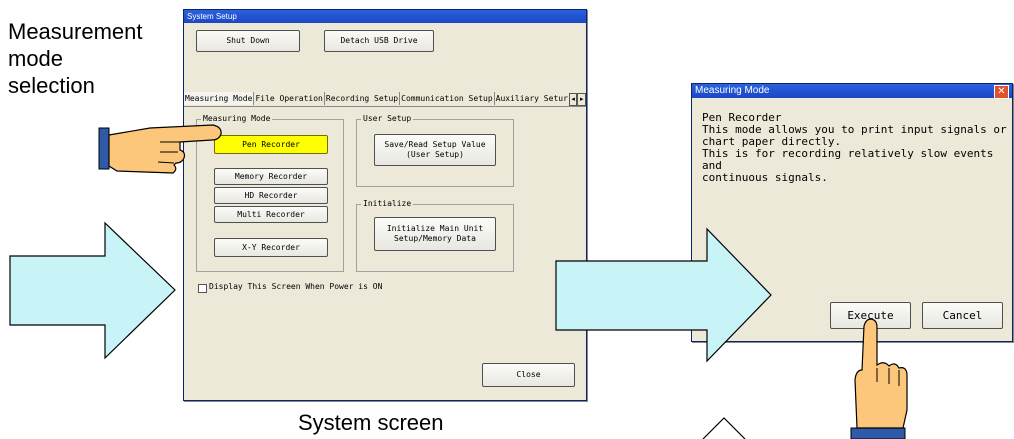 The image size is (1014, 439). Describe the element at coordinates (160, 149) in the screenshot. I see `pointing-hand-left-icon` at that location.